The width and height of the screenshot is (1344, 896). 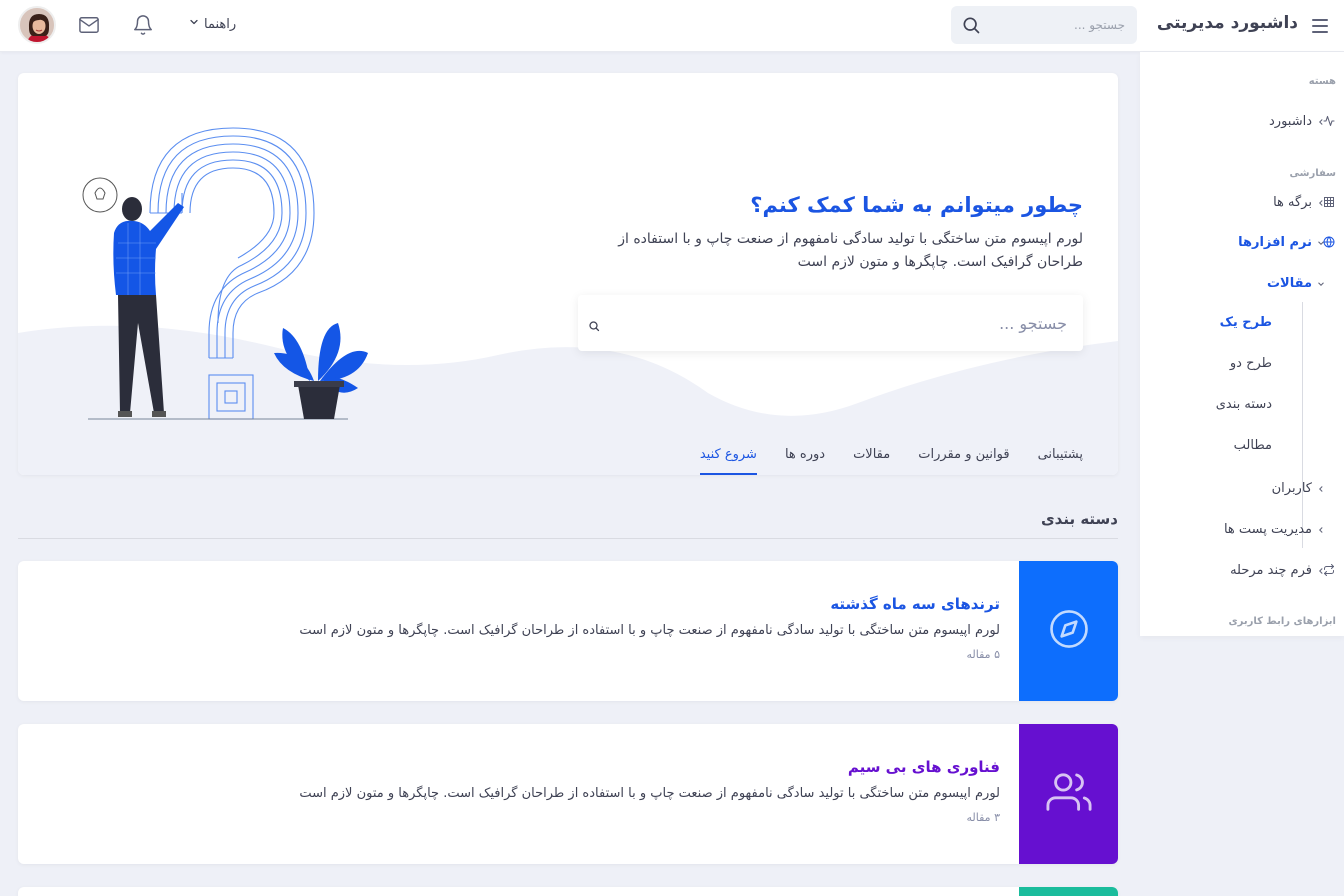 What do you see at coordinates (1227, 23) in the screenshot?
I see `brand-title: داشبورد مدیریتی` at bounding box center [1227, 23].